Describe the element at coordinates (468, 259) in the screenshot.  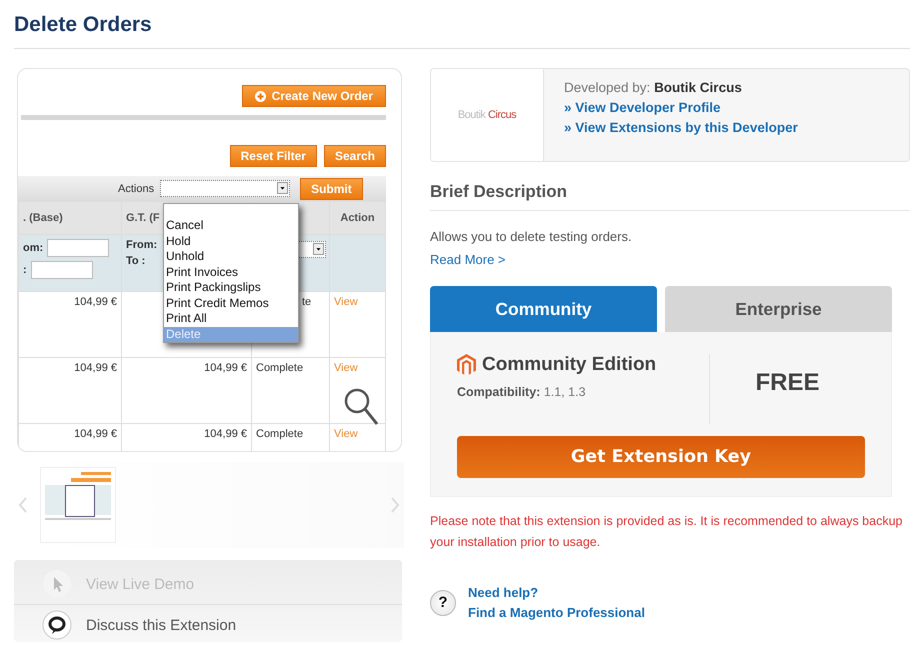
I see `read-more-link: Read More >` at that location.